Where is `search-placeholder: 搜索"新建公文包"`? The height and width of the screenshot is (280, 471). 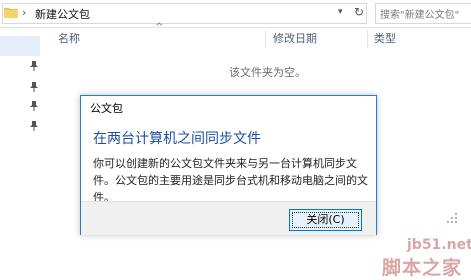
search-placeholder: 搜索"新建公文包" is located at coordinates (420, 15).